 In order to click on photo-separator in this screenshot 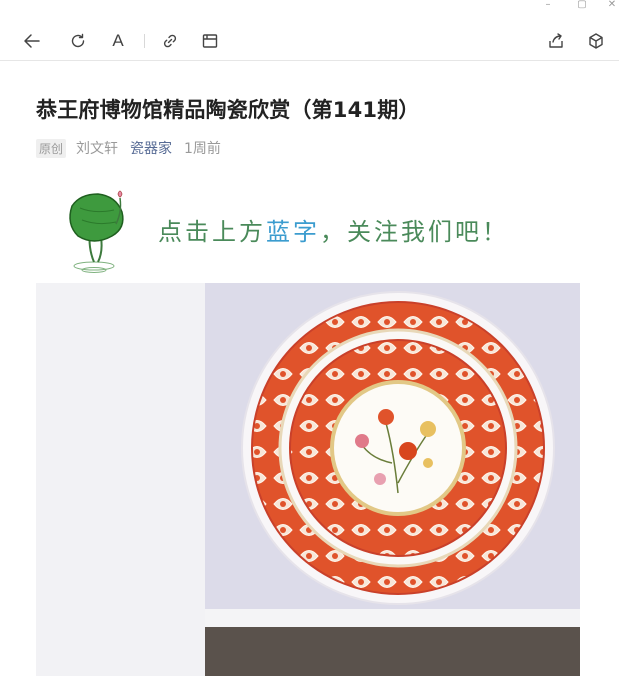, I will do `click(392, 618)`.